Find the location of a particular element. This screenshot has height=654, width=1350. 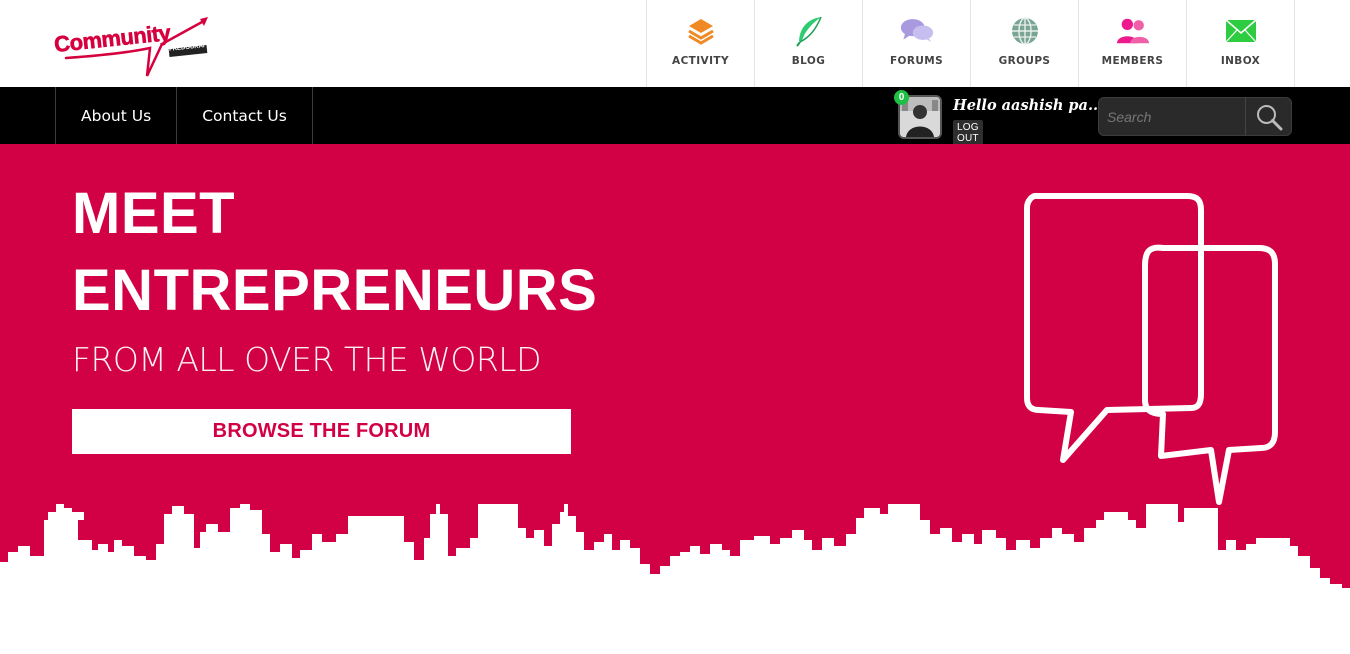

search-button is located at coordinates (1268, 116).